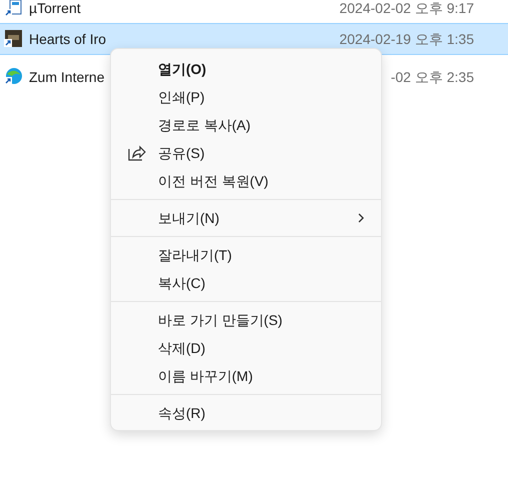 The height and width of the screenshot is (477, 508). What do you see at coordinates (55, 8) in the screenshot?
I see `file-name: µTorrent` at bounding box center [55, 8].